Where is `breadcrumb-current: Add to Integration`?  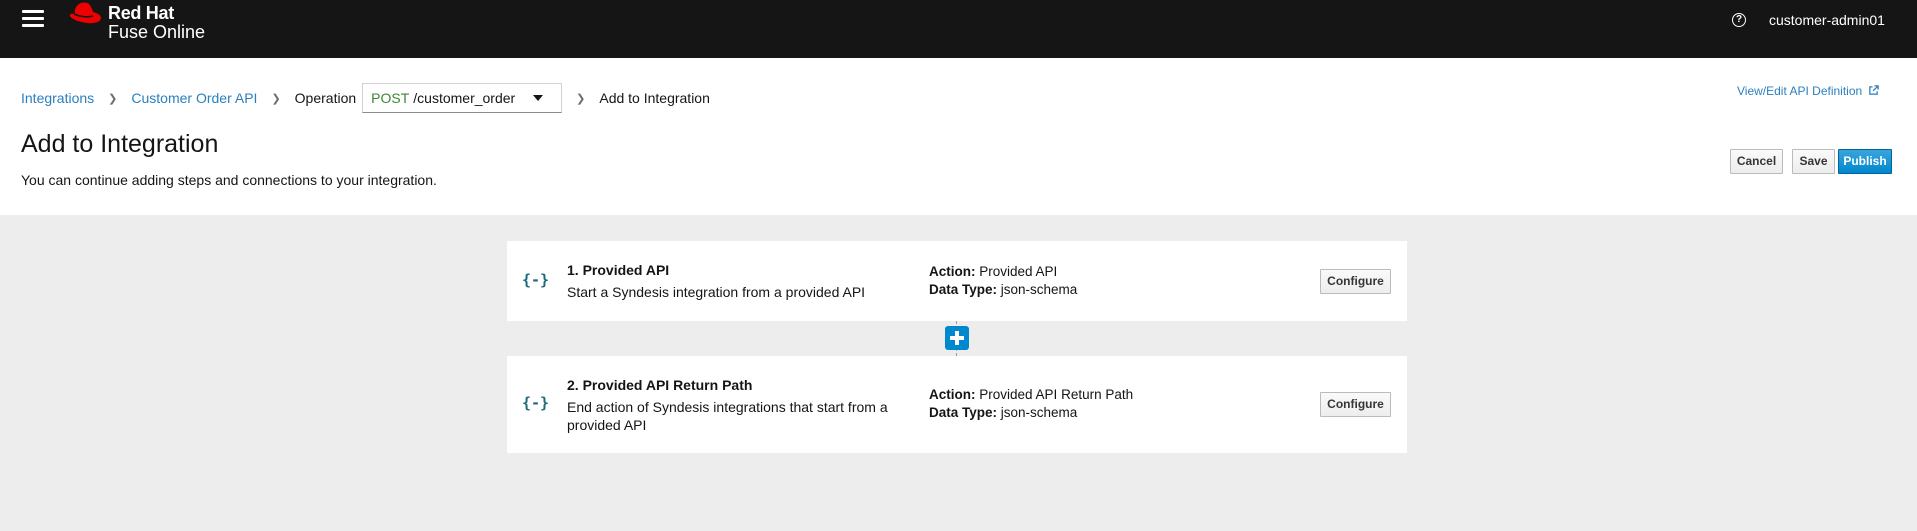 breadcrumb-current: Add to Integration is located at coordinates (654, 98).